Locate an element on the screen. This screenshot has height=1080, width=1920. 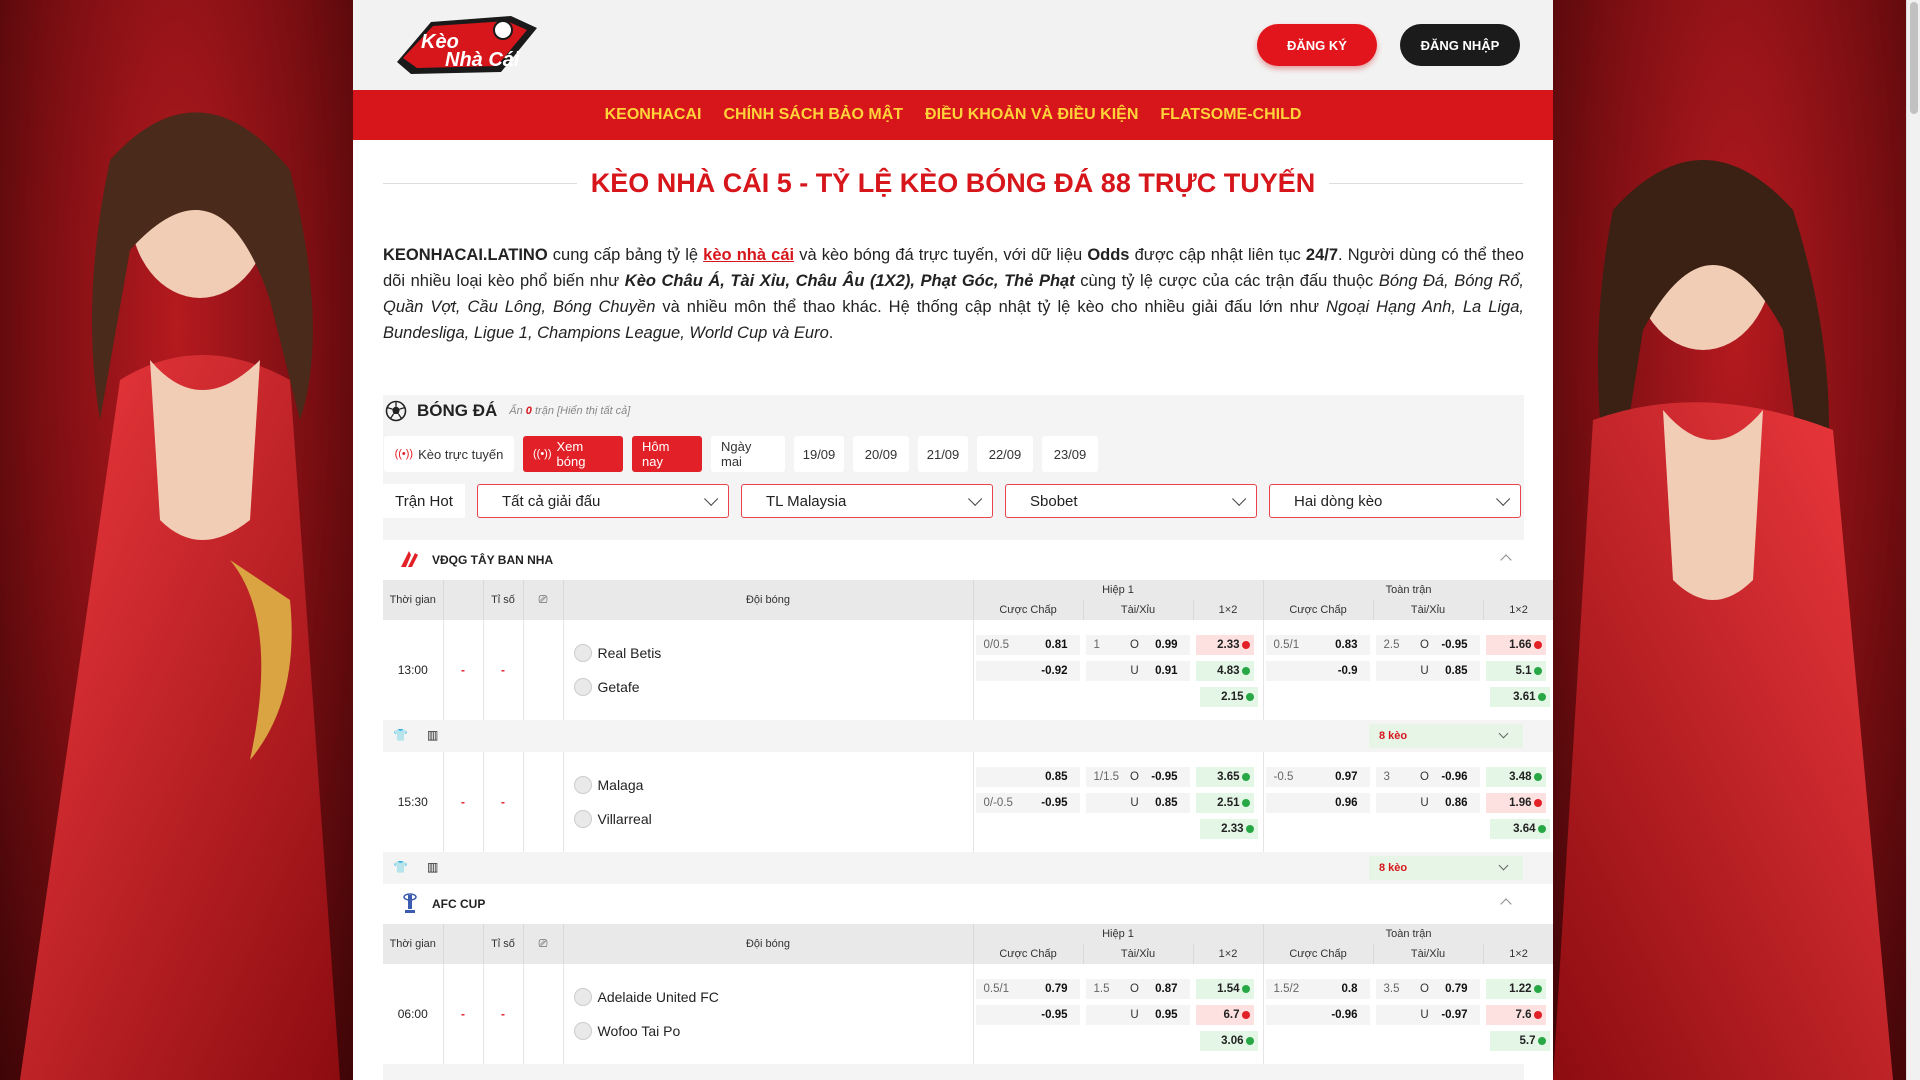
nav-item-privacy: CHÍNH SÁCH BẢO MẬT is located at coordinates (813, 115).